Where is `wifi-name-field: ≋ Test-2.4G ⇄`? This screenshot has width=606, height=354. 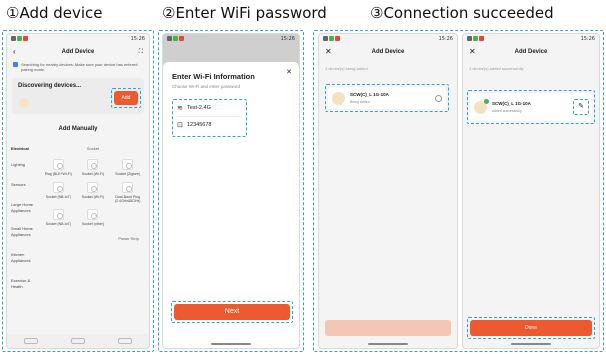 wifi-name-field: ≋ Test-2.4G ⇄ is located at coordinates (209, 108).